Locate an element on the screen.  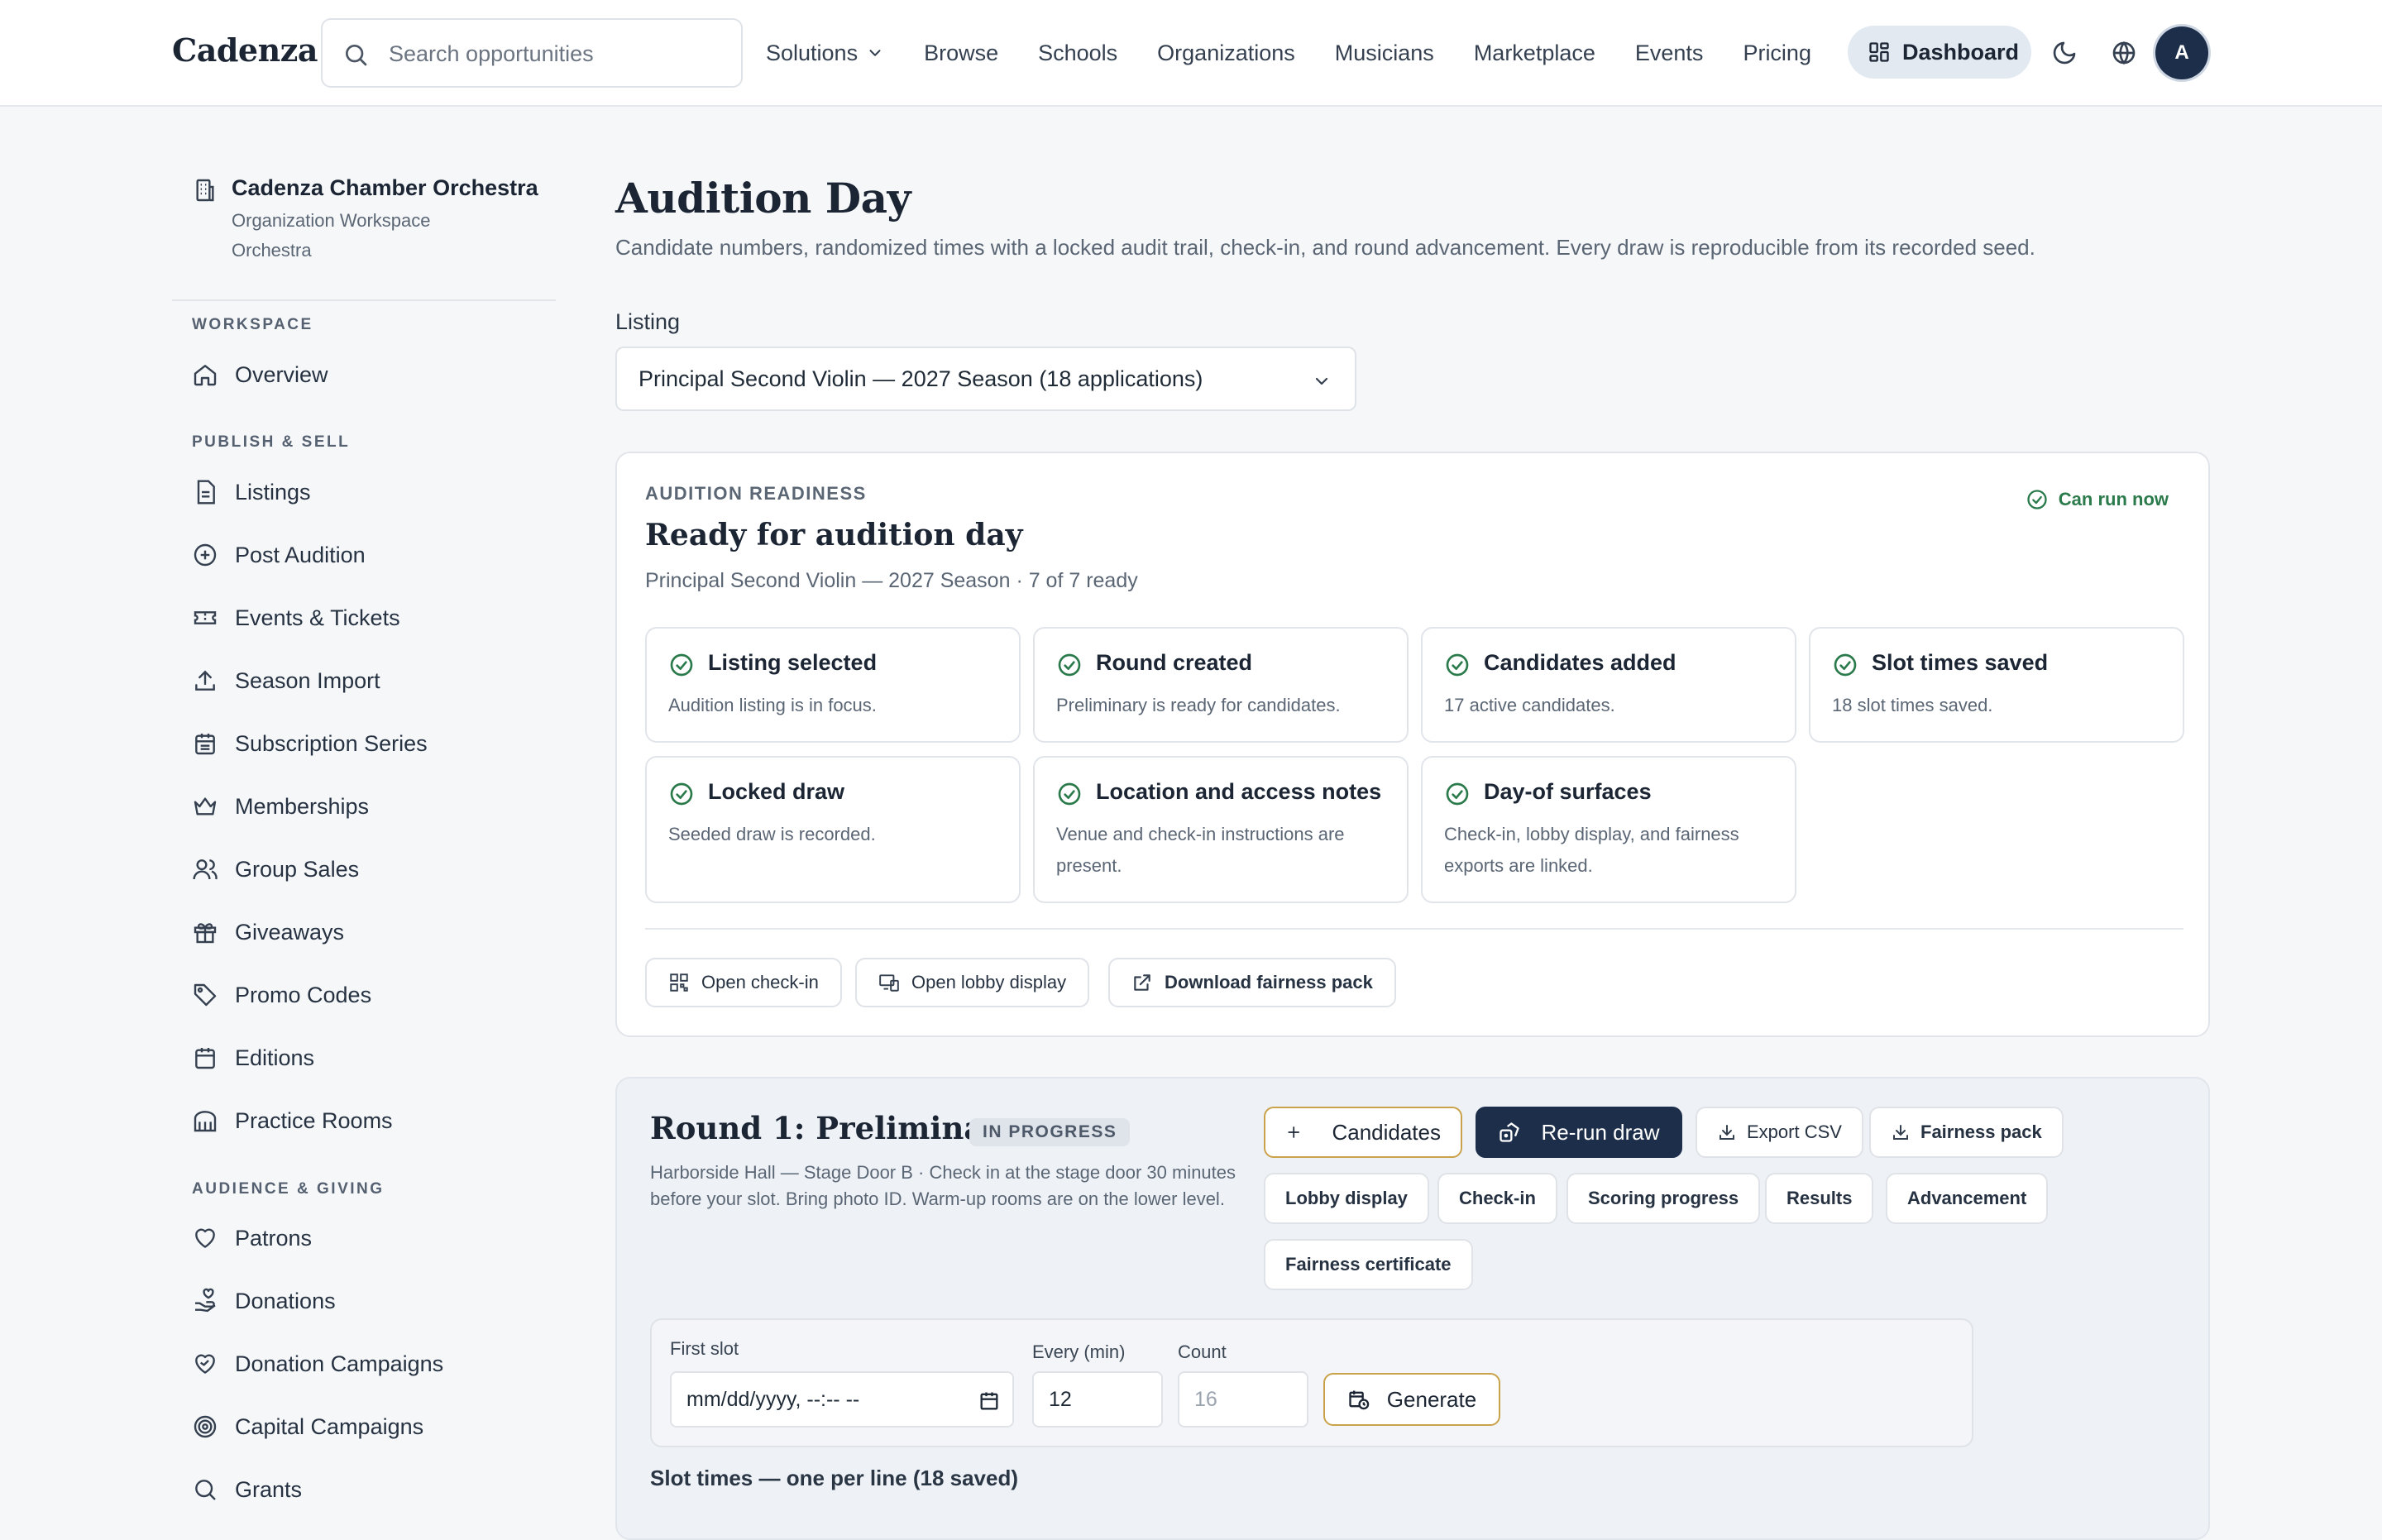
sidebar-item-overview: Overview is located at coordinates (260, 374).